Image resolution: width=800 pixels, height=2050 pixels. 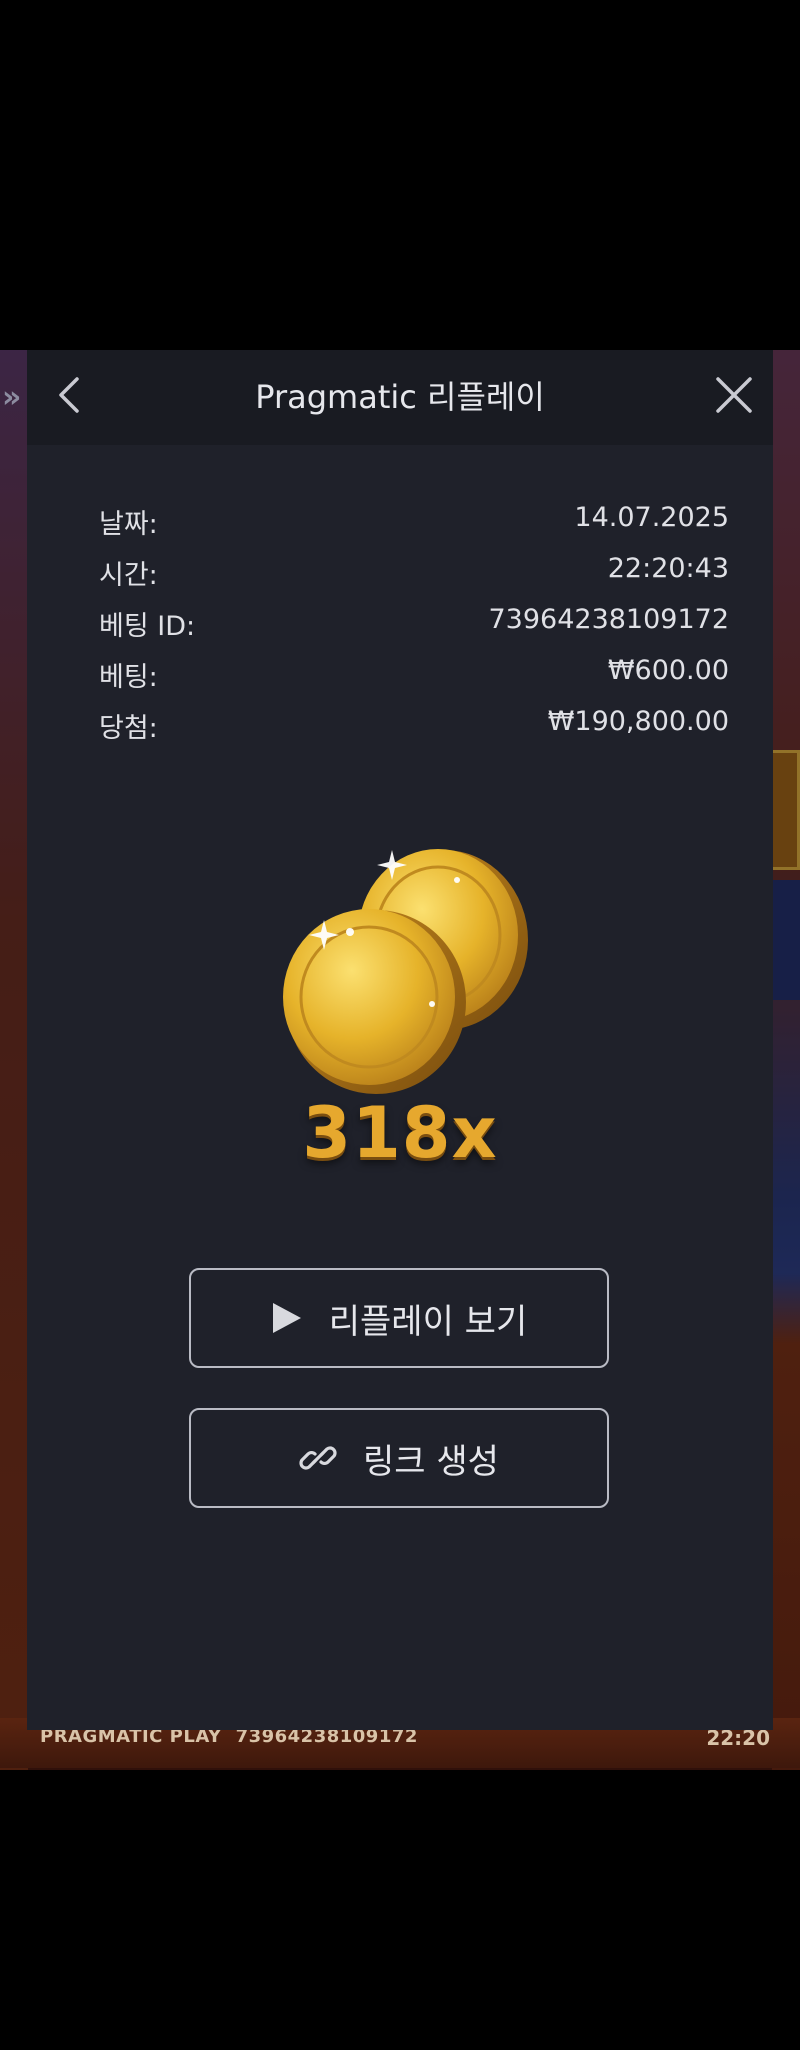 I want to click on close-icon, so click(x=734, y=395).